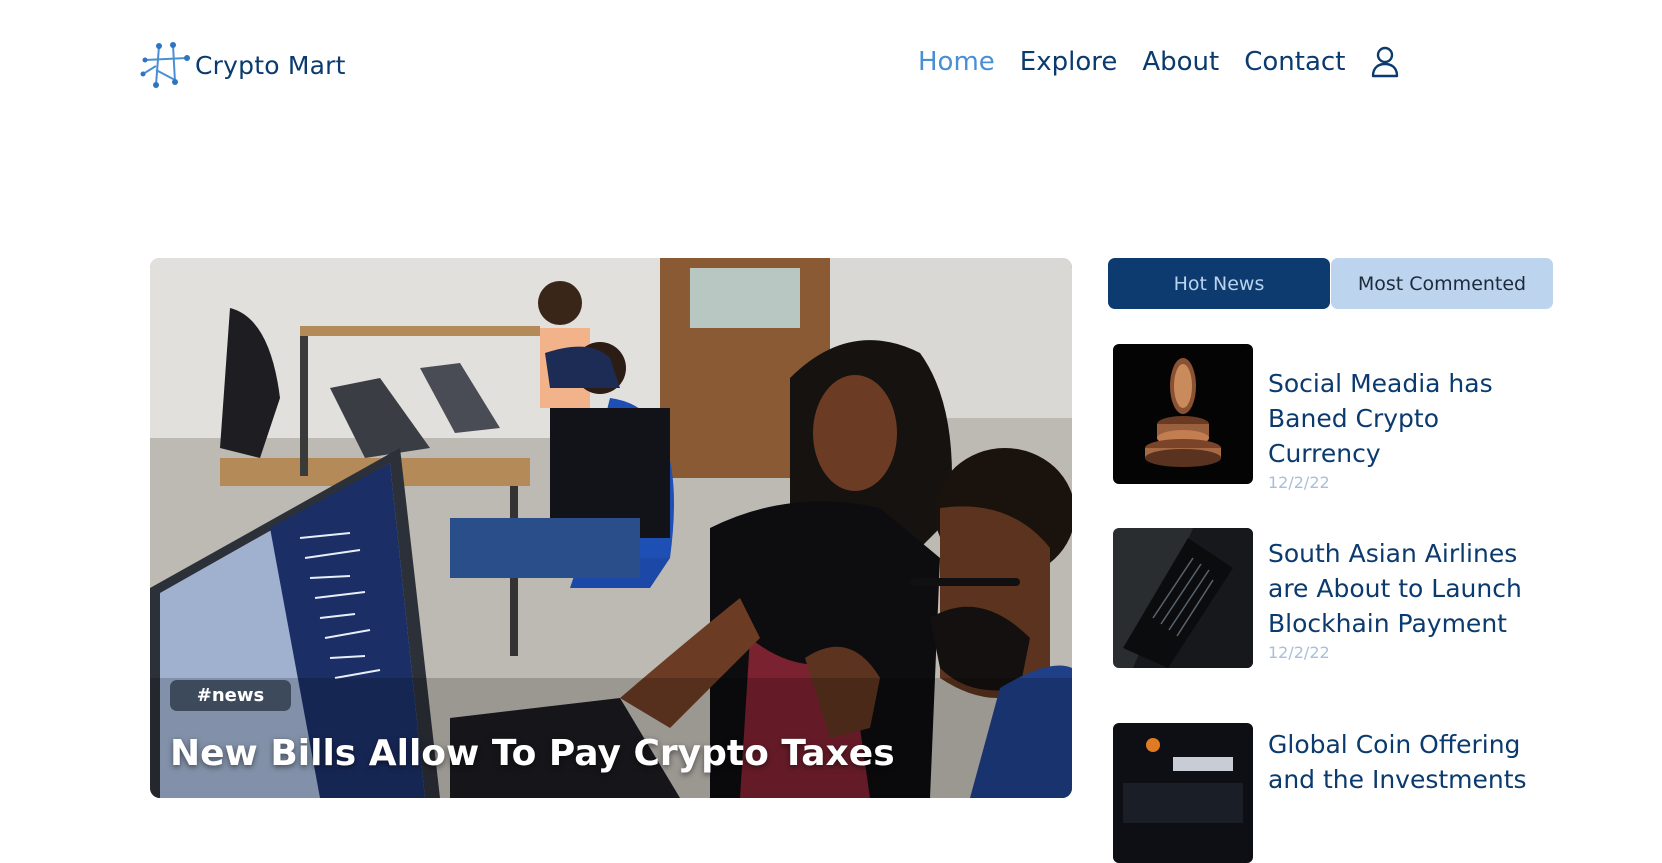 This screenshot has width=1662, height=863. I want to click on news-tabs: Hot News Most Commented, so click(1330, 283).